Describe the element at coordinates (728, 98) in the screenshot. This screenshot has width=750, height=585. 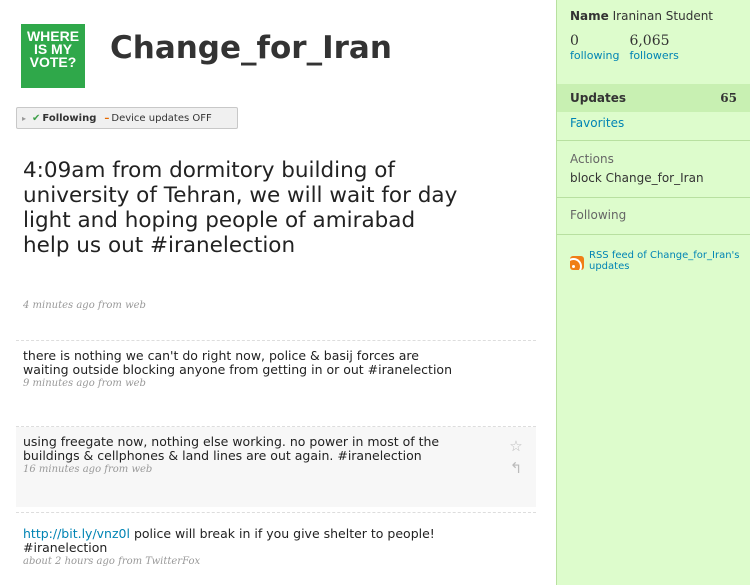
I see `updates-count: 65` at that location.